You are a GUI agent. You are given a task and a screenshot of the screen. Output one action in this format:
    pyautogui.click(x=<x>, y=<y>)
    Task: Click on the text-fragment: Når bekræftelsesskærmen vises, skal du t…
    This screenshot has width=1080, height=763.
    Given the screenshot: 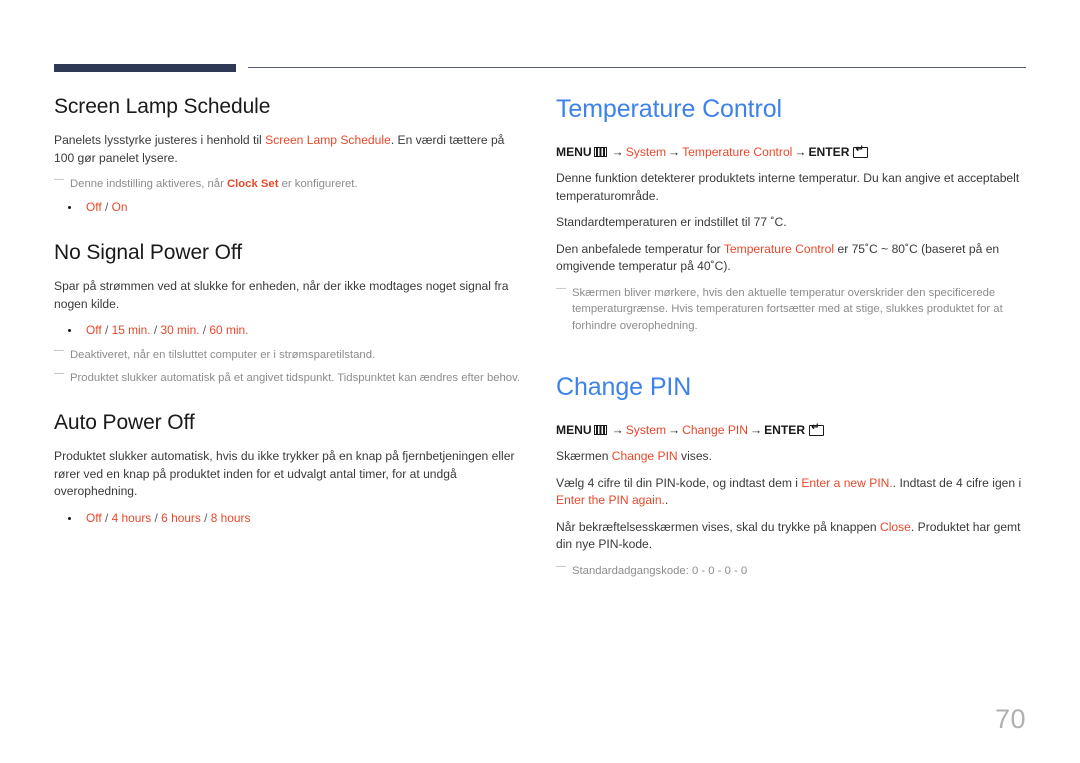 What is the action you would take?
    pyautogui.click(x=718, y=526)
    